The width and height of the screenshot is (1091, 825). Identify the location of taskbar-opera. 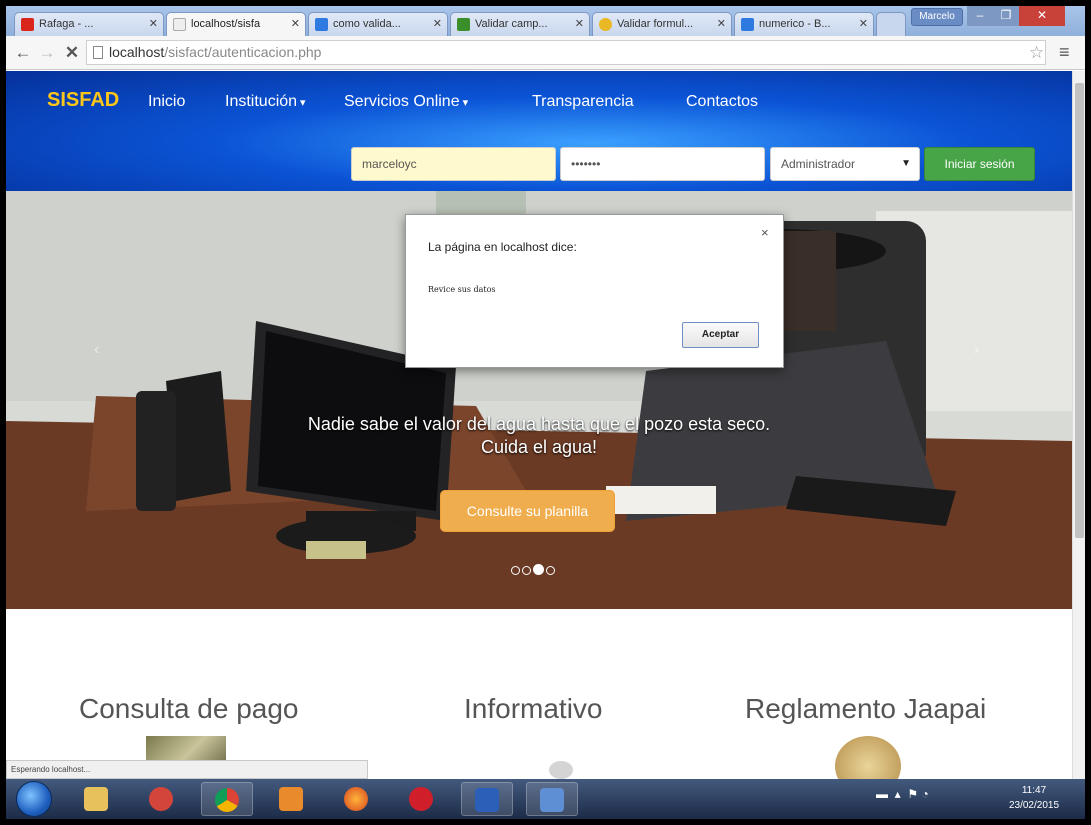
(422, 799).